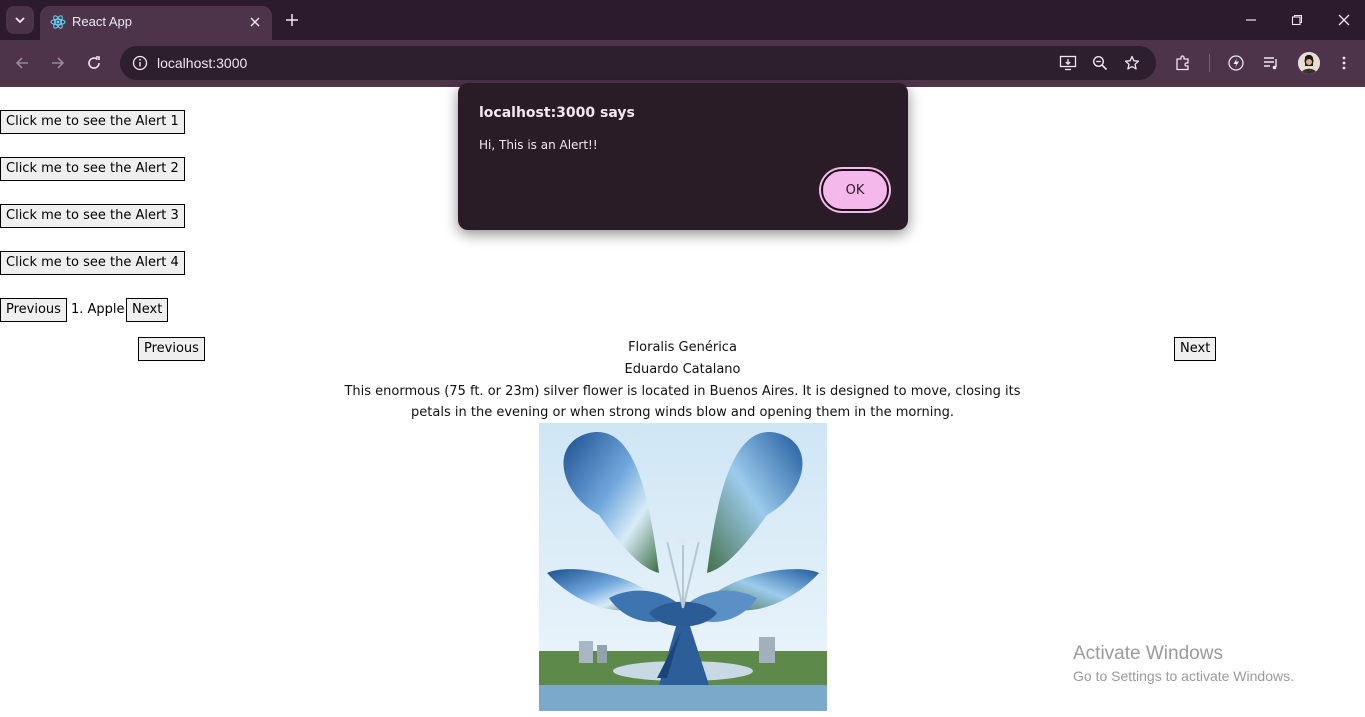 This screenshot has height=717, width=1365. Describe the element at coordinates (92, 263) in the screenshot. I see `alert-4-button: Click me to see the Alert 4` at that location.